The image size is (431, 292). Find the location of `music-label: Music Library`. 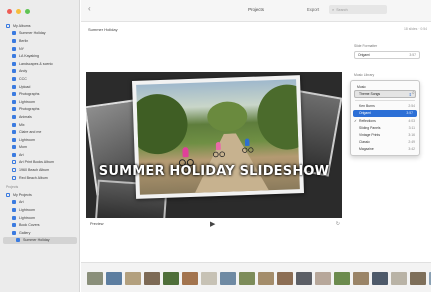

music-label: Music Library is located at coordinates (364, 75).